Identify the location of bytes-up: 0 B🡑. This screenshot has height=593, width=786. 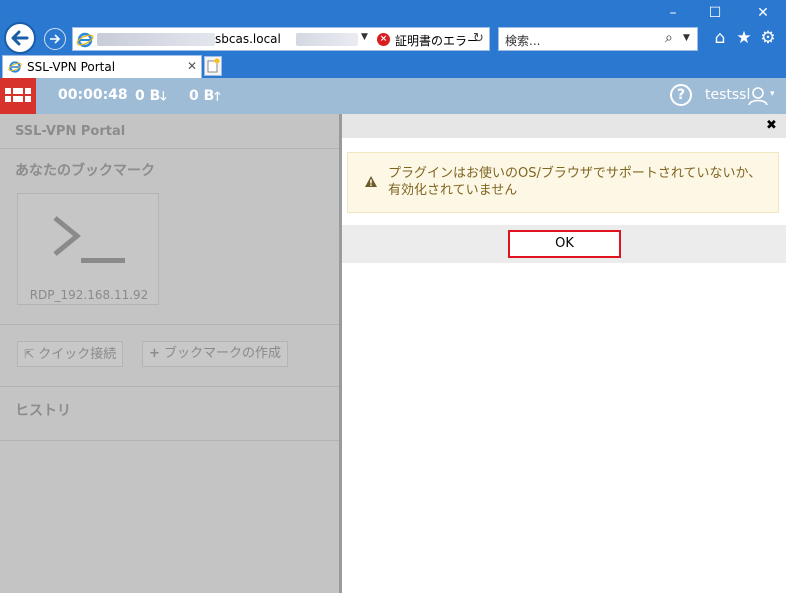
(205, 96).